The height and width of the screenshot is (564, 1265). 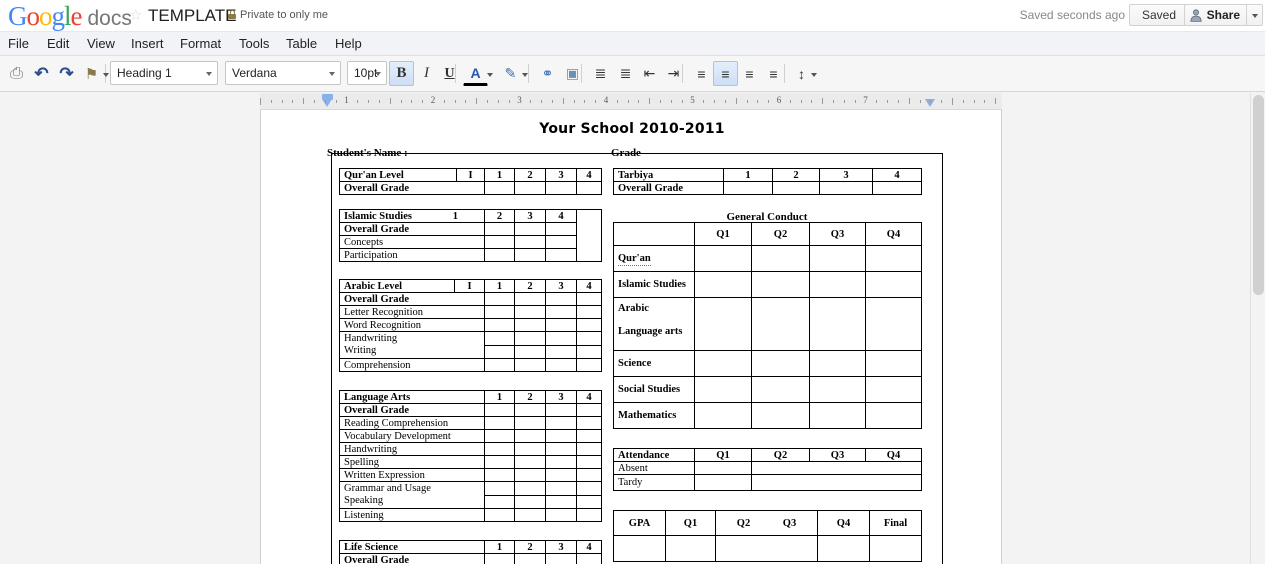 What do you see at coordinates (412, 325) in the screenshot?
I see `cell-word-recognition: Word Recognition` at bounding box center [412, 325].